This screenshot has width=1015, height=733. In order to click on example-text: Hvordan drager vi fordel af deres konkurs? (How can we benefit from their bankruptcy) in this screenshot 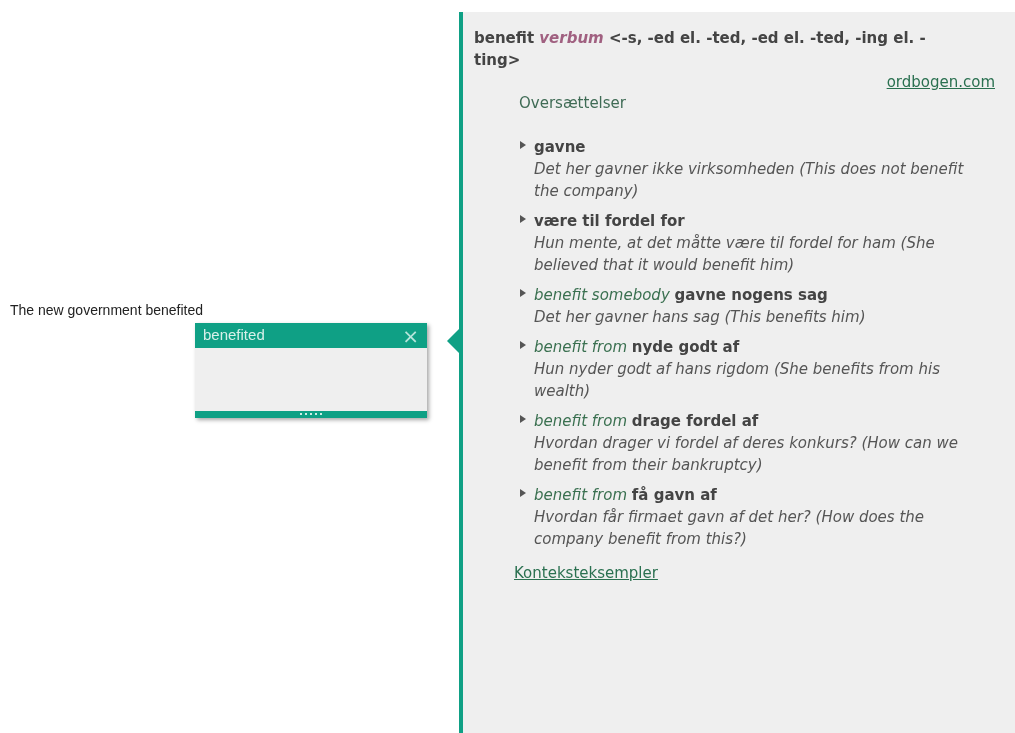, I will do `click(746, 454)`.